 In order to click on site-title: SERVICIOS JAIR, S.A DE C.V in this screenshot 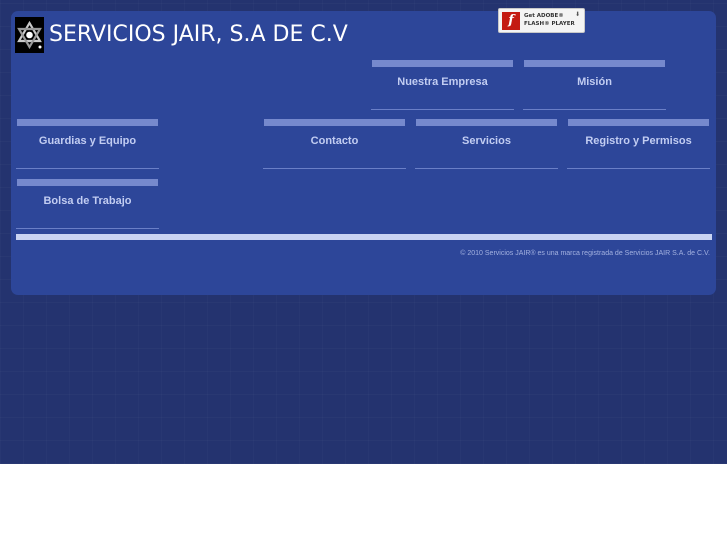, I will do `click(198, 34)`.